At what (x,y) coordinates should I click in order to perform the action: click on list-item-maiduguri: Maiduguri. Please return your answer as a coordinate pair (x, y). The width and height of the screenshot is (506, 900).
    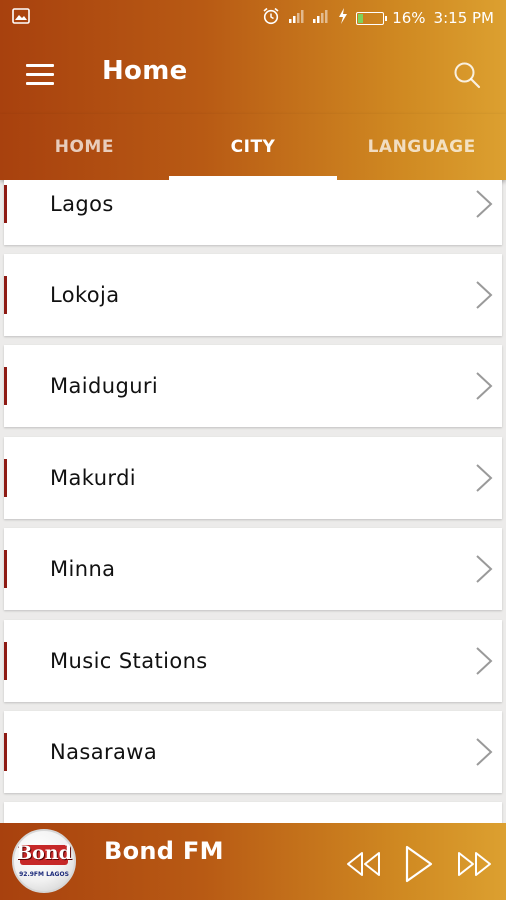
    Looking at the image, I should click on (253, 386).